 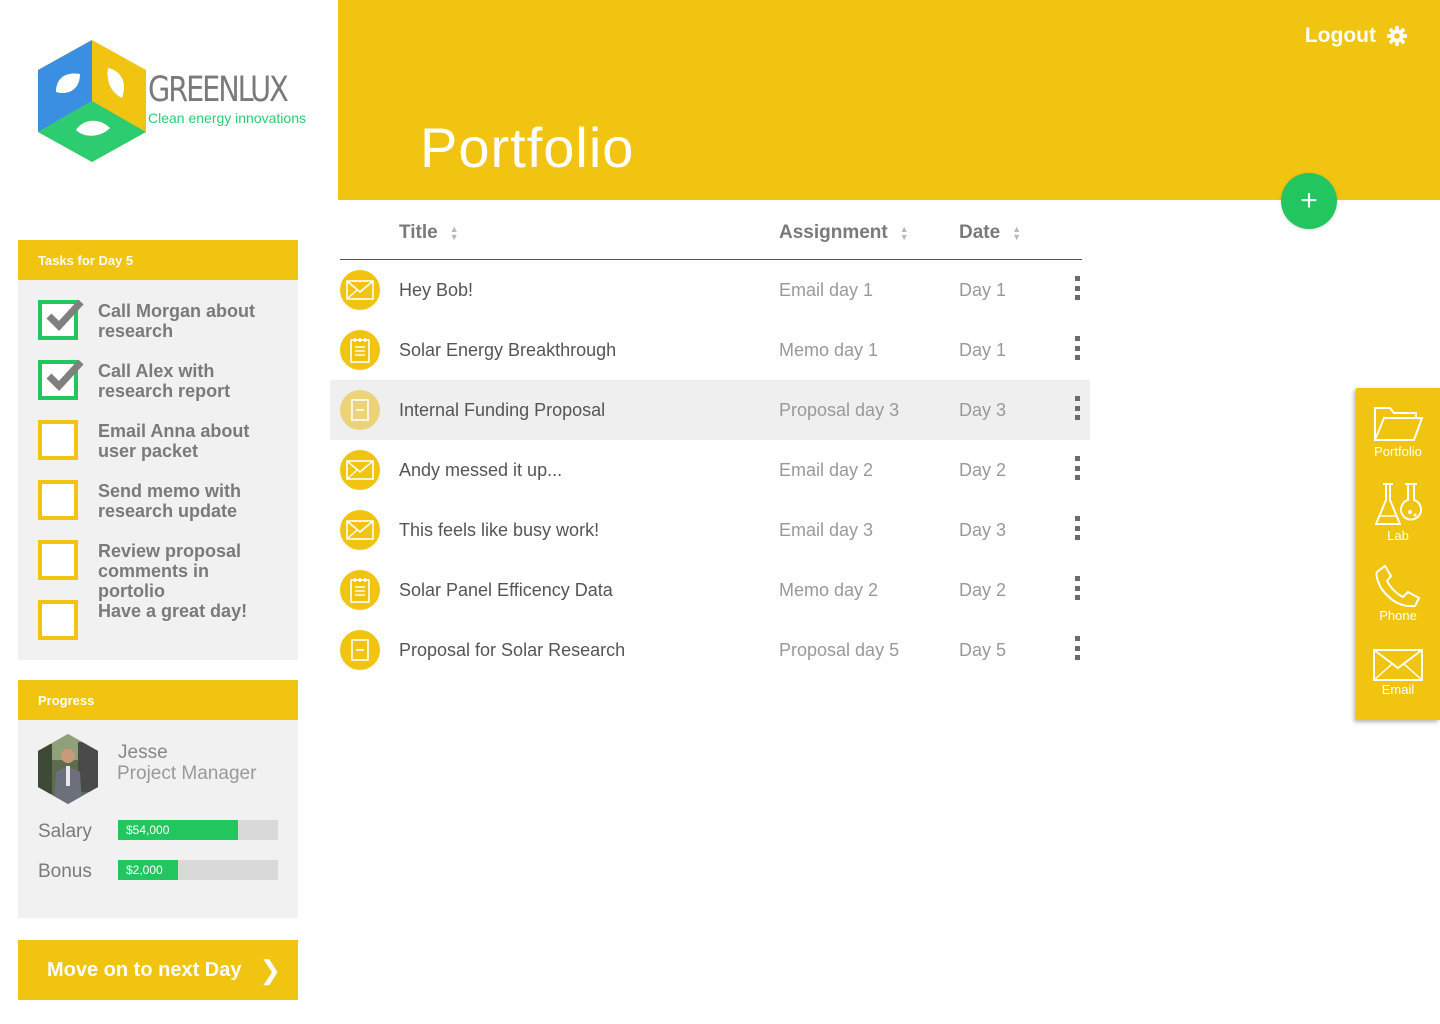 What do you see at coordinates (1397, 36) in the screenshot?
I see `gear-icon` at bounding box center [1397, 36].